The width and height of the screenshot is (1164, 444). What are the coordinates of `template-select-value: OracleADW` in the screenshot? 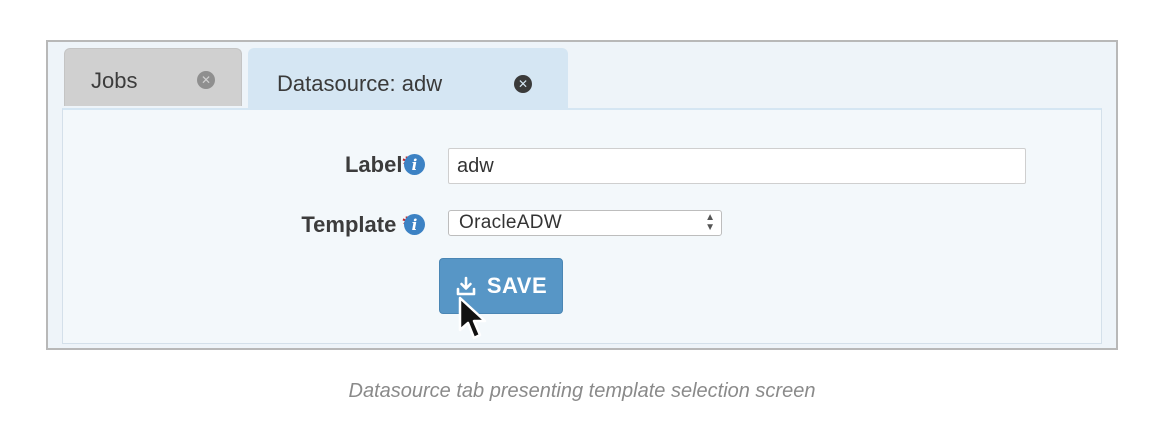 It's located at (510, 222).